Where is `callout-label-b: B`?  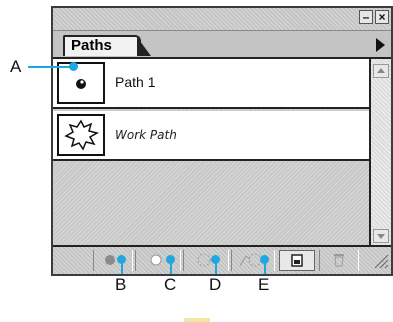 callout-label-b: B is located at coordinates (121, 284).